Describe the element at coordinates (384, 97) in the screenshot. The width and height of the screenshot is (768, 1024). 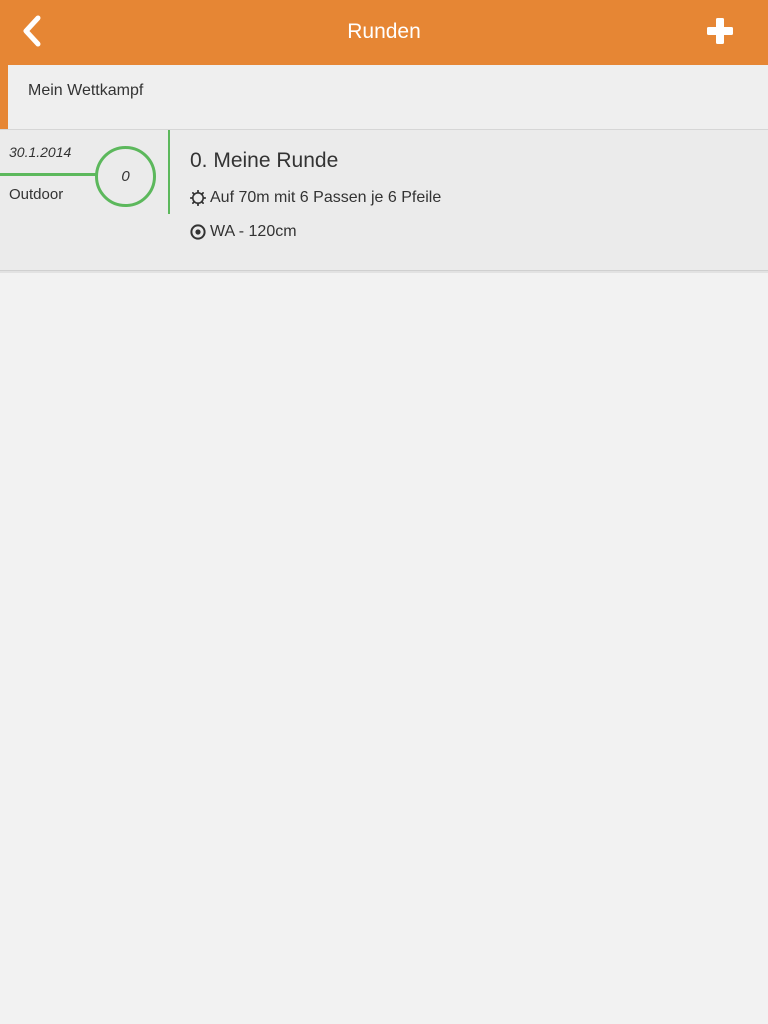
I see `competition-header: Mein Wettkampf` at that location.